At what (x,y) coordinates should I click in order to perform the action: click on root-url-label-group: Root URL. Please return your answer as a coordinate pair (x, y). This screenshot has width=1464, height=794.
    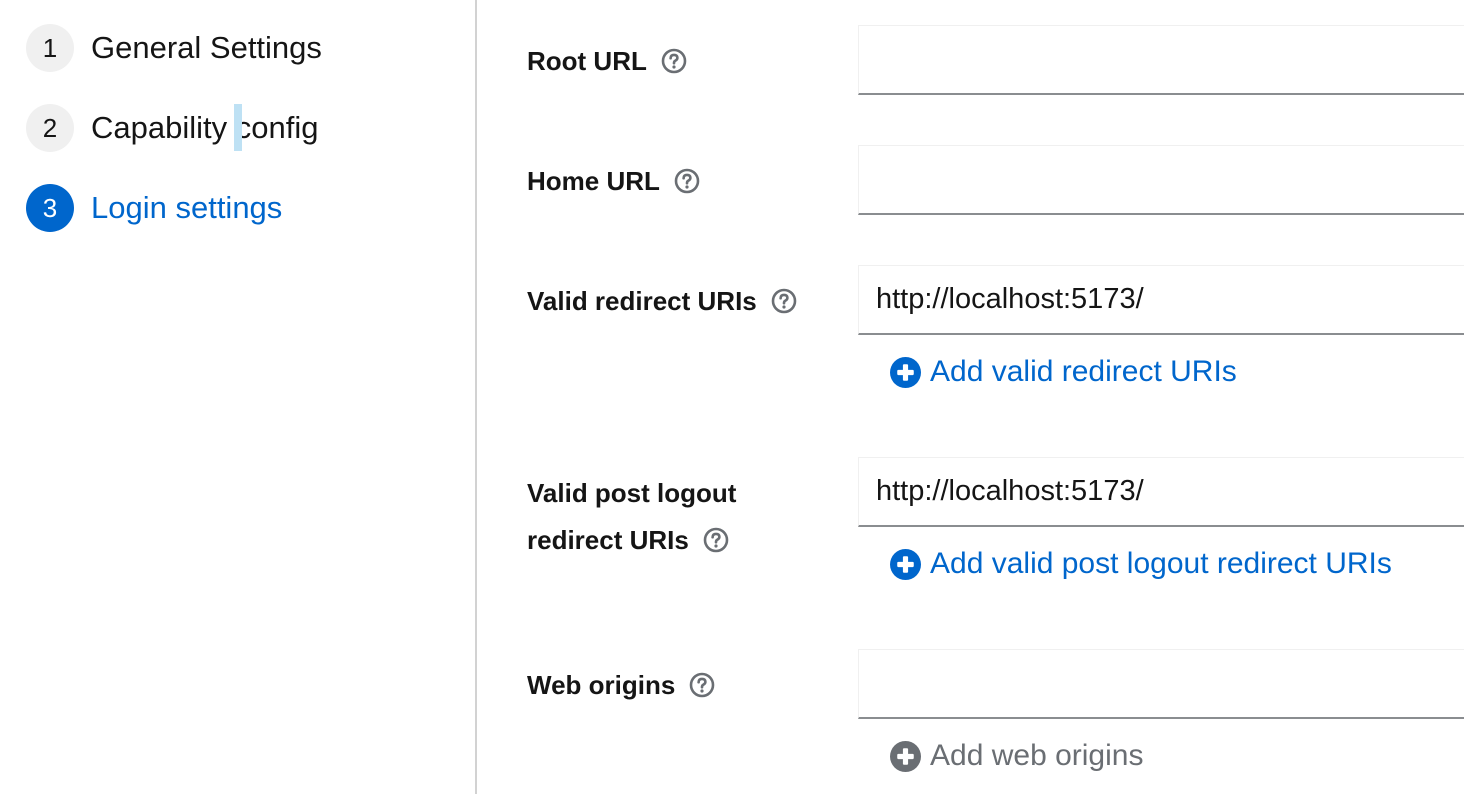
    Looking at the image, I should click on (607, 61).